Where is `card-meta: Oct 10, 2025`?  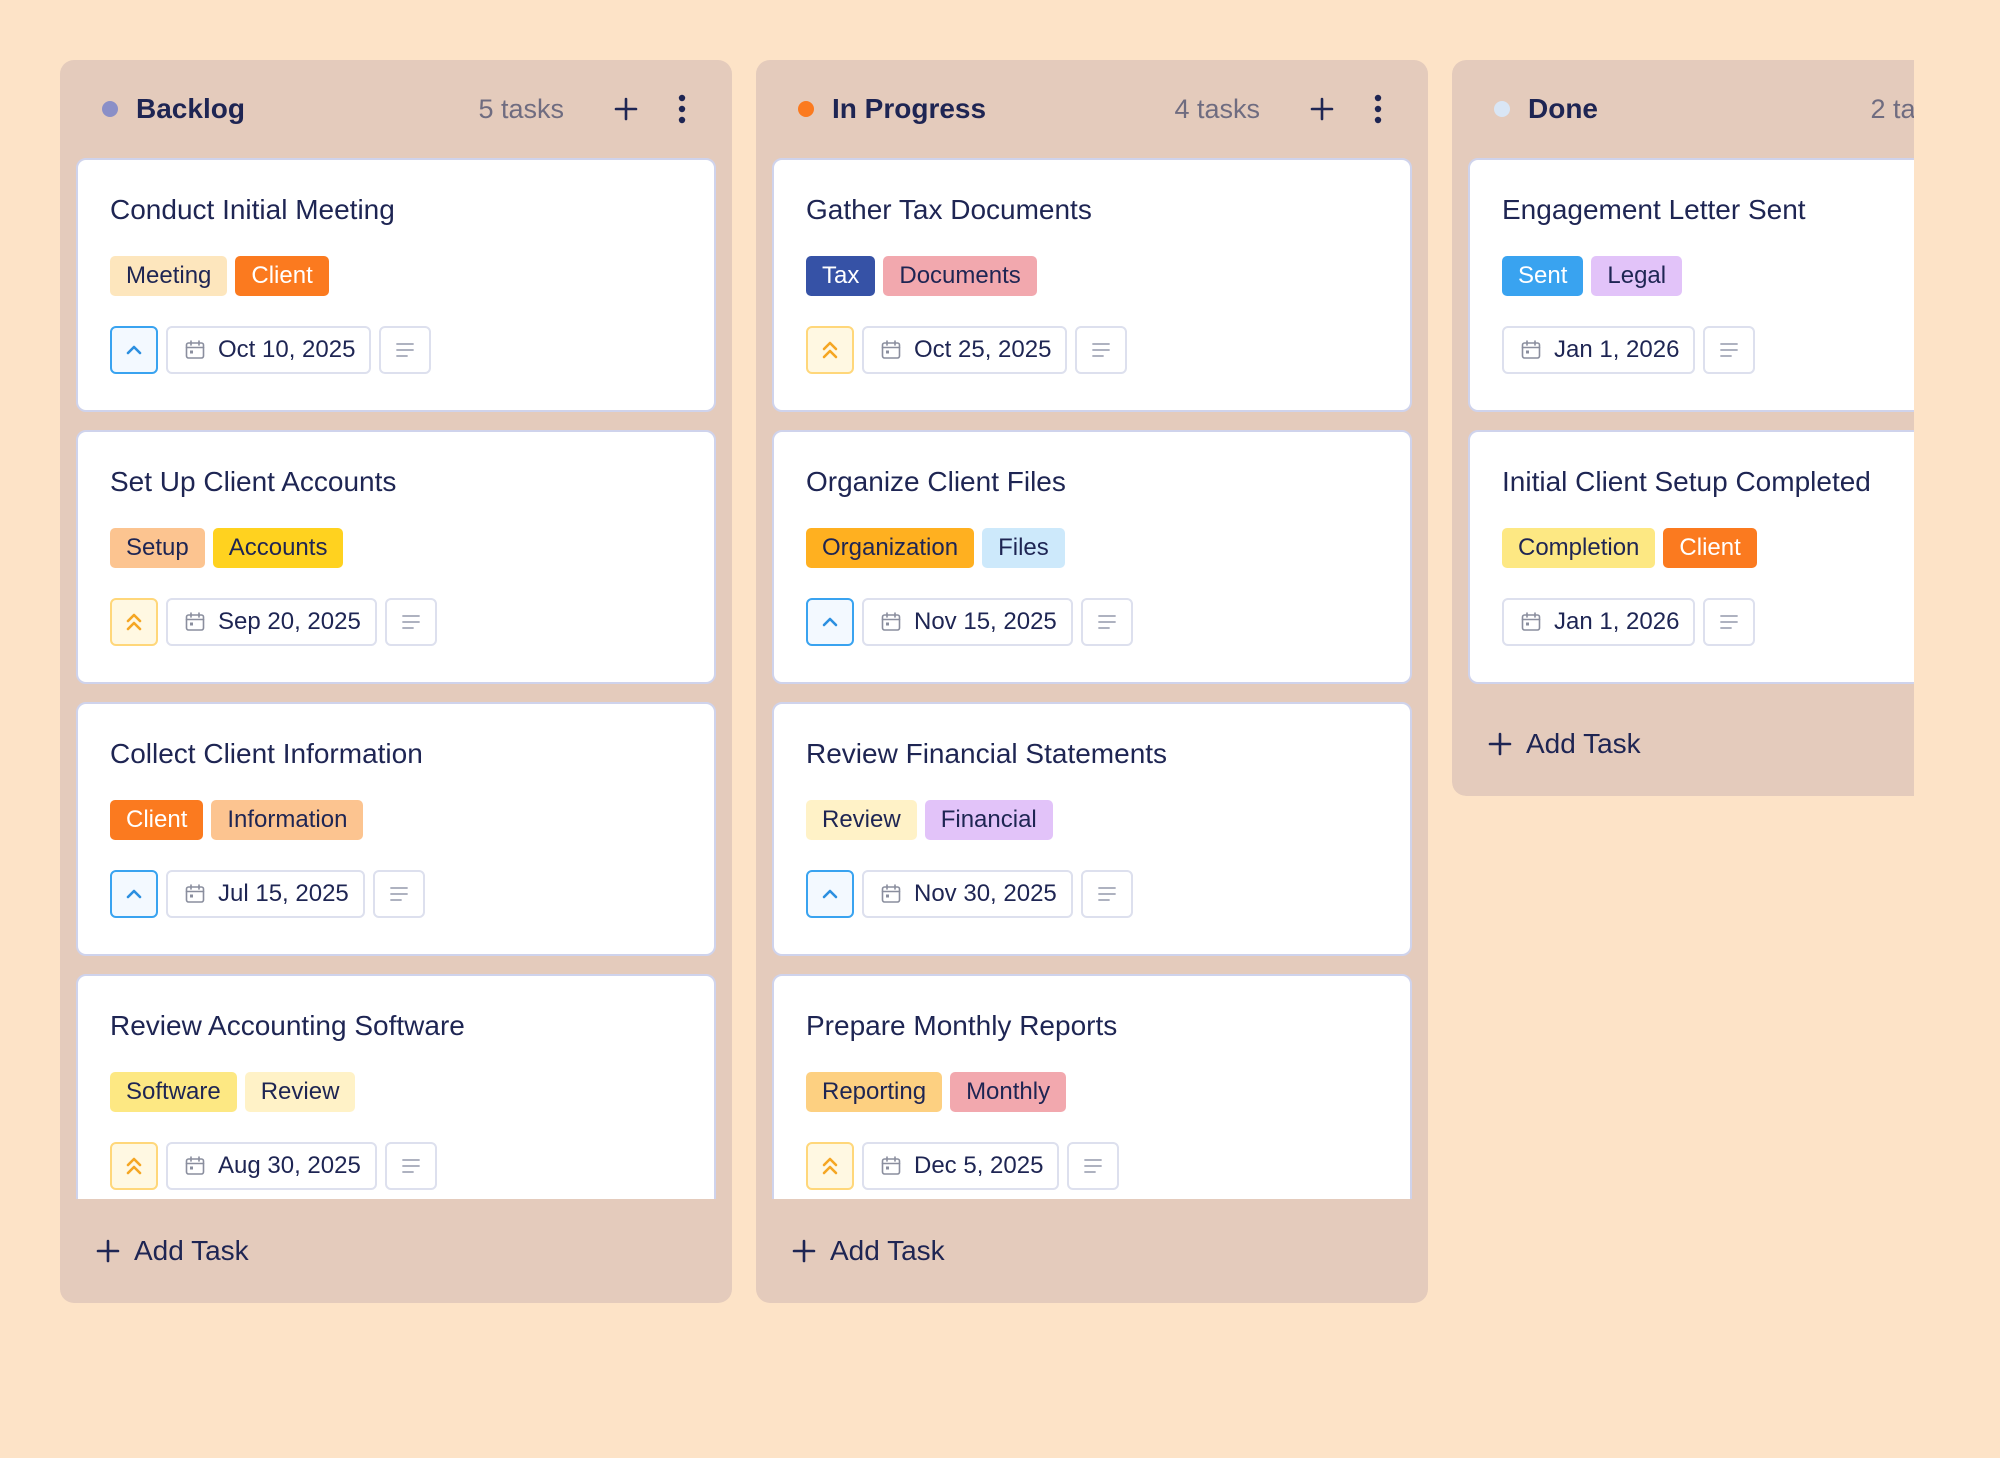 card-meta: Oct 10, 2025 is located at coordinates (396, 350).